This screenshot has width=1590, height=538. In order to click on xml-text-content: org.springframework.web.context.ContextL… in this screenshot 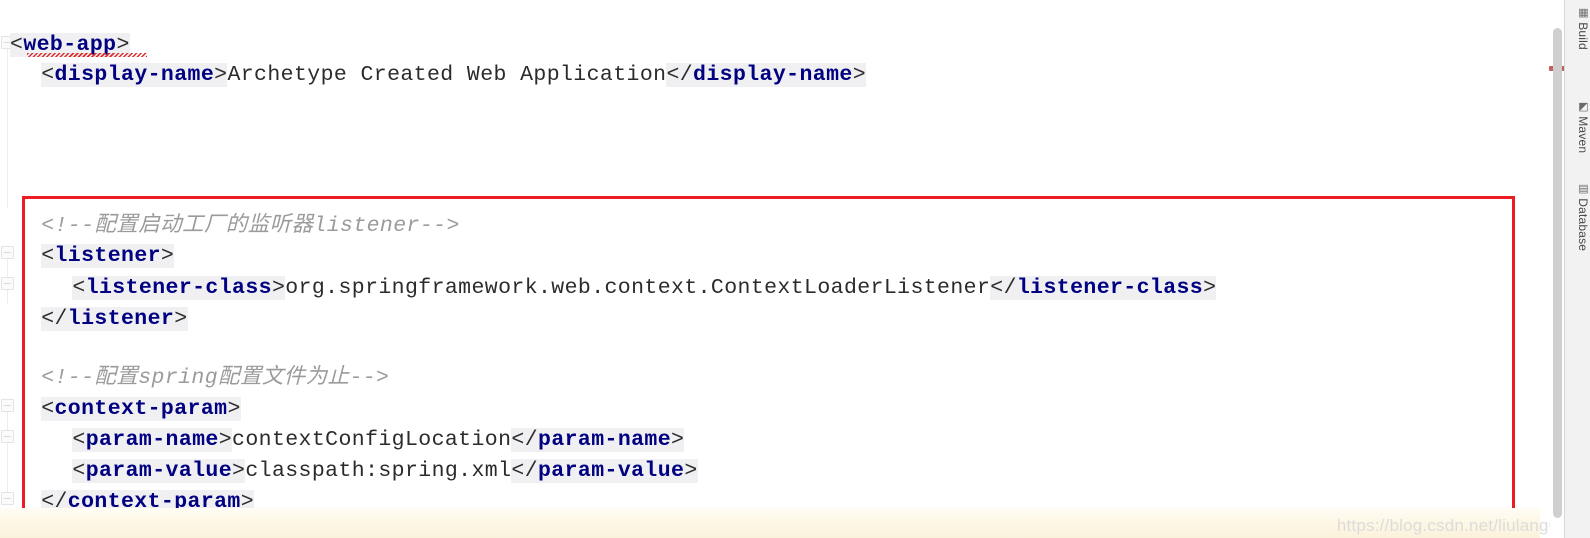, I will do `click(638, 288)`.